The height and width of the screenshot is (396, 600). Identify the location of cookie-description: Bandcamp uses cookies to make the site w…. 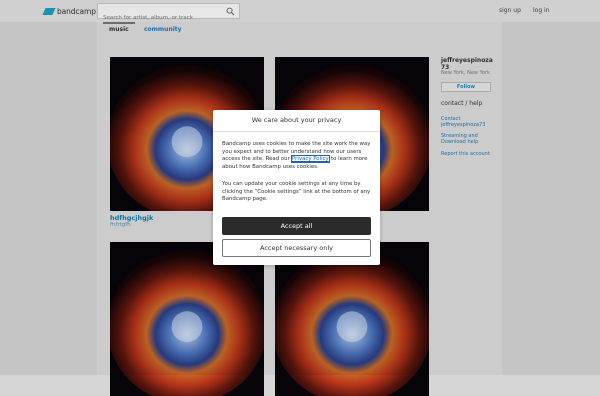
(298, 156).